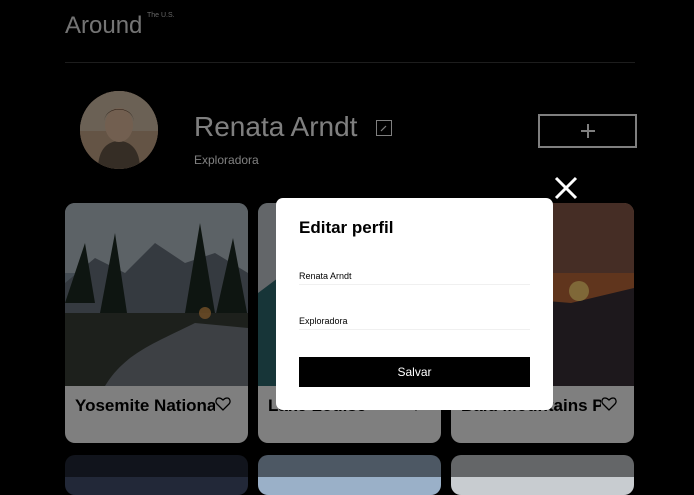 This screenshot has height=495, width=694. What do you see at coordinates (566, 188) in the screenshot?
I see `close-icon` at bounding box center [566, 188].